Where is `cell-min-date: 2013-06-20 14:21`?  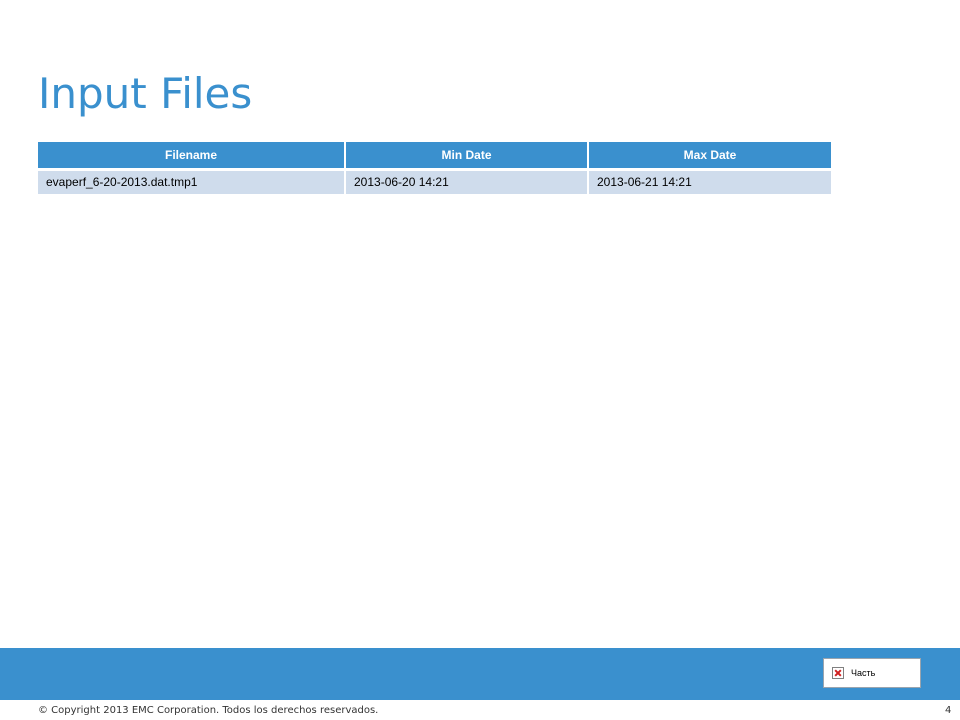
cell-min-date: 2013-06-20 14:21 is located at coordinates (467, 181).